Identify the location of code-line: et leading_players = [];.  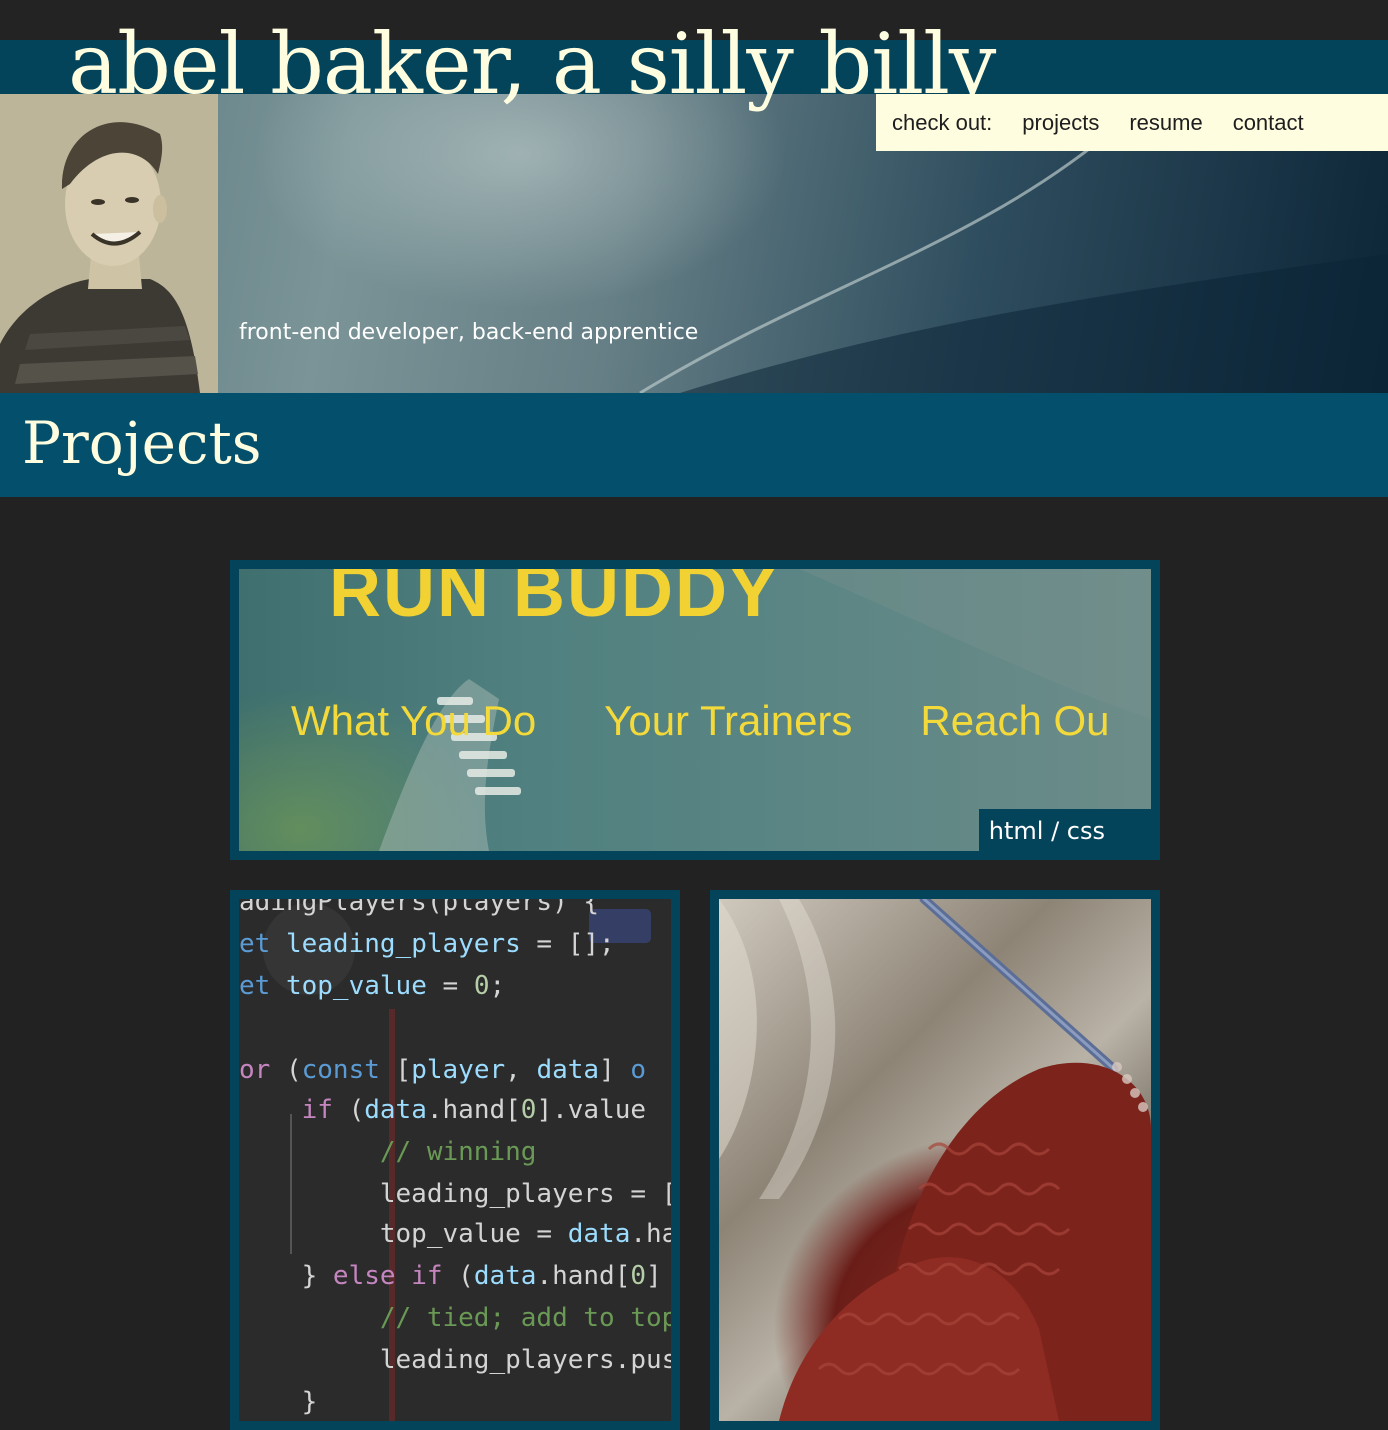
(427, 944).